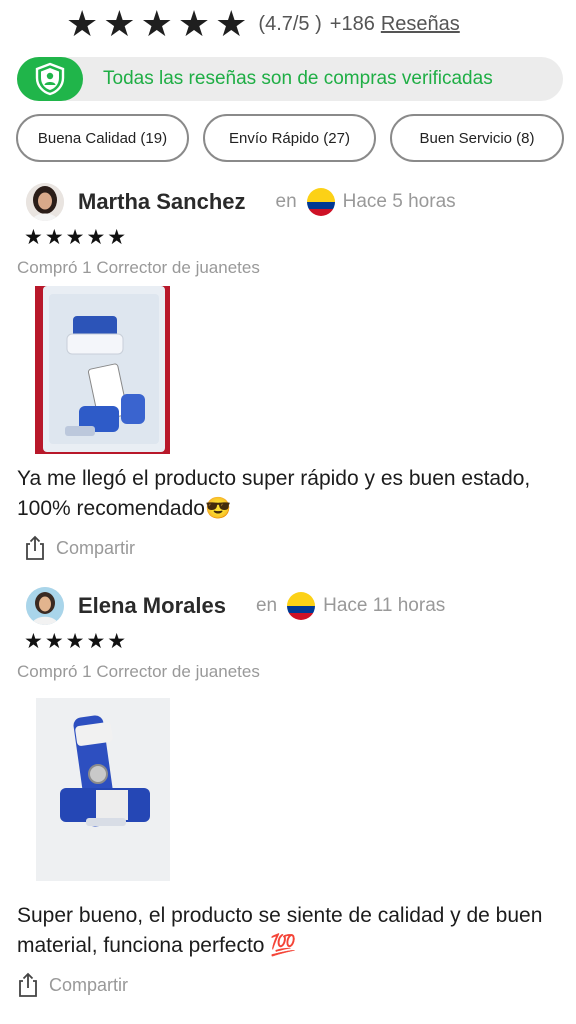  What do you see at coordinates (102, 138) in the screenshot?
I see `chip-buena-calidad: Buena Calidad (19)` at bounding box center [102, 138].